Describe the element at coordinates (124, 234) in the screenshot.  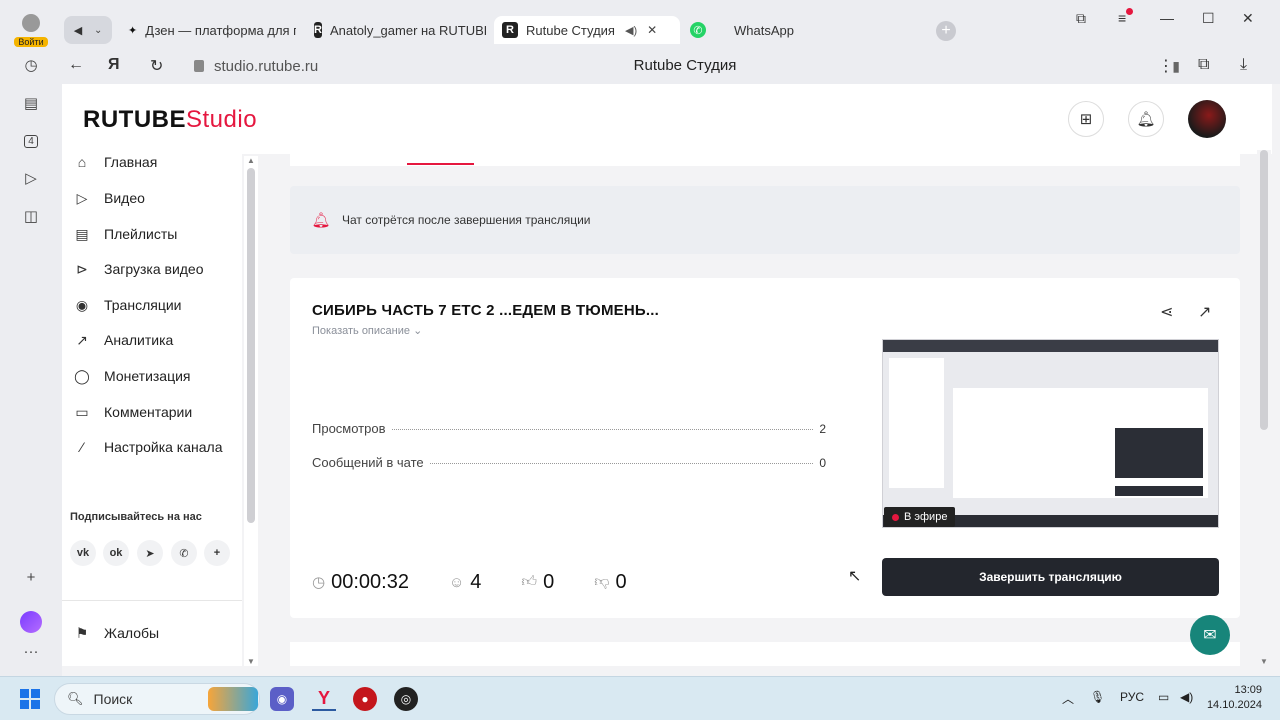
I see `sidebar-item-playlists: ▤ Плейлисты` at that location.